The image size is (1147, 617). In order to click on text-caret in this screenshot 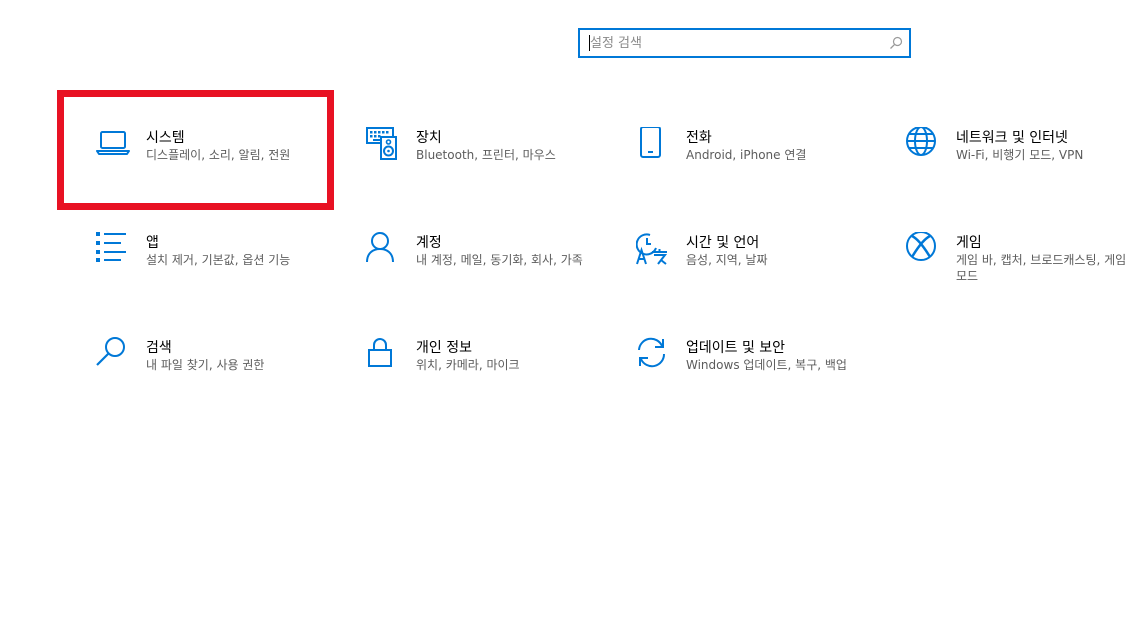, I will do `click(589, 43)`.